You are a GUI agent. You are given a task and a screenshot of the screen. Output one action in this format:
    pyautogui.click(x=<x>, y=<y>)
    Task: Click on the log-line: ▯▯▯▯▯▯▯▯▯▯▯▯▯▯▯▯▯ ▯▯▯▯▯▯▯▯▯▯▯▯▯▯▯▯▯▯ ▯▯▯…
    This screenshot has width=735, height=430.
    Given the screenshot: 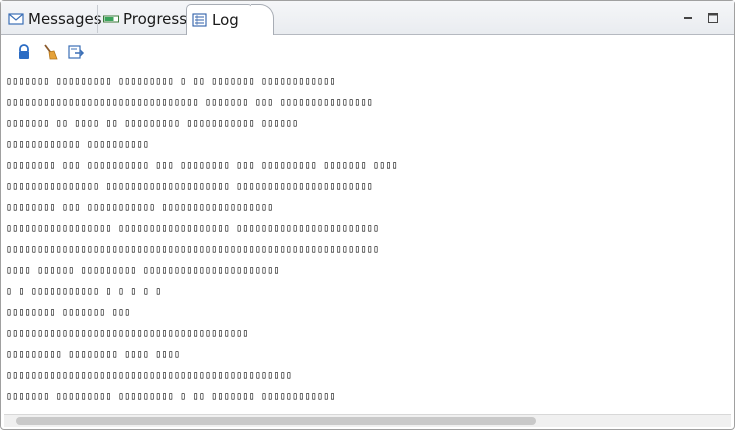 What is the action you would take?
    pyautogui.click(x=193, y=228)
    